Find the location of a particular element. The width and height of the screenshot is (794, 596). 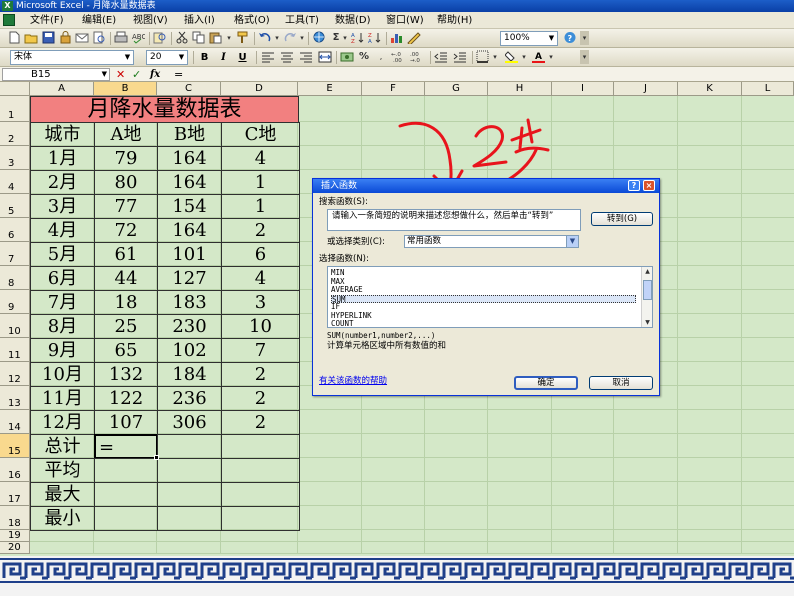

function-option-average: AVERAGE is located at coordinates (483, 290).